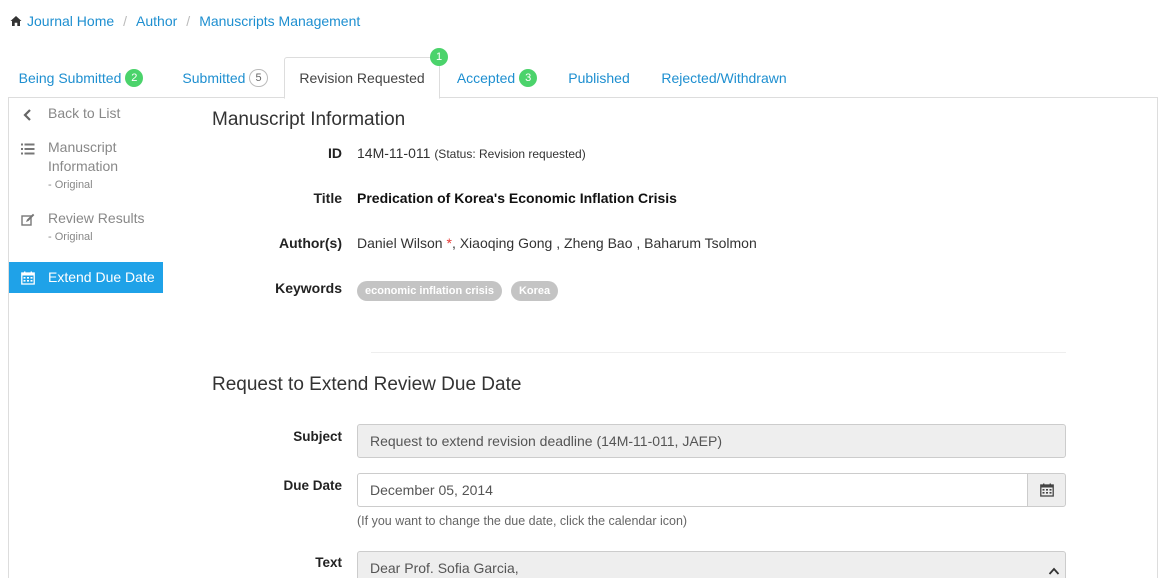 The width and height of the screenshot is (1166, 578). I want to click on chevron-up-icon, so click(1054, 571).